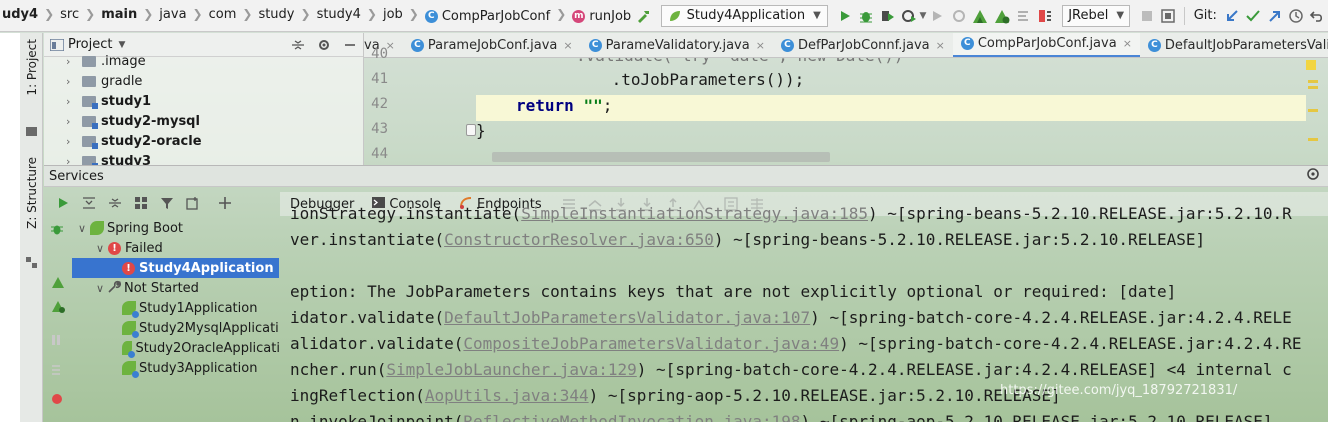 This screenshot has height=422, width=1328. What do you see at coordinates (172, 14) in the screenshot?
I see `breadcrumb-item: java` at bounding box center [172, 14].